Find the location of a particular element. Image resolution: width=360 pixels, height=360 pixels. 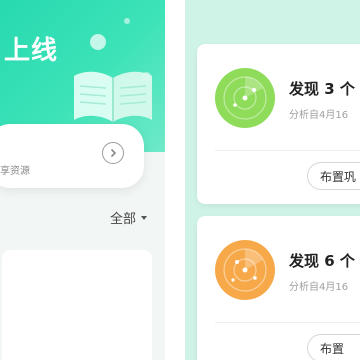

caret-down-icon is located at coordinates (144, 217).